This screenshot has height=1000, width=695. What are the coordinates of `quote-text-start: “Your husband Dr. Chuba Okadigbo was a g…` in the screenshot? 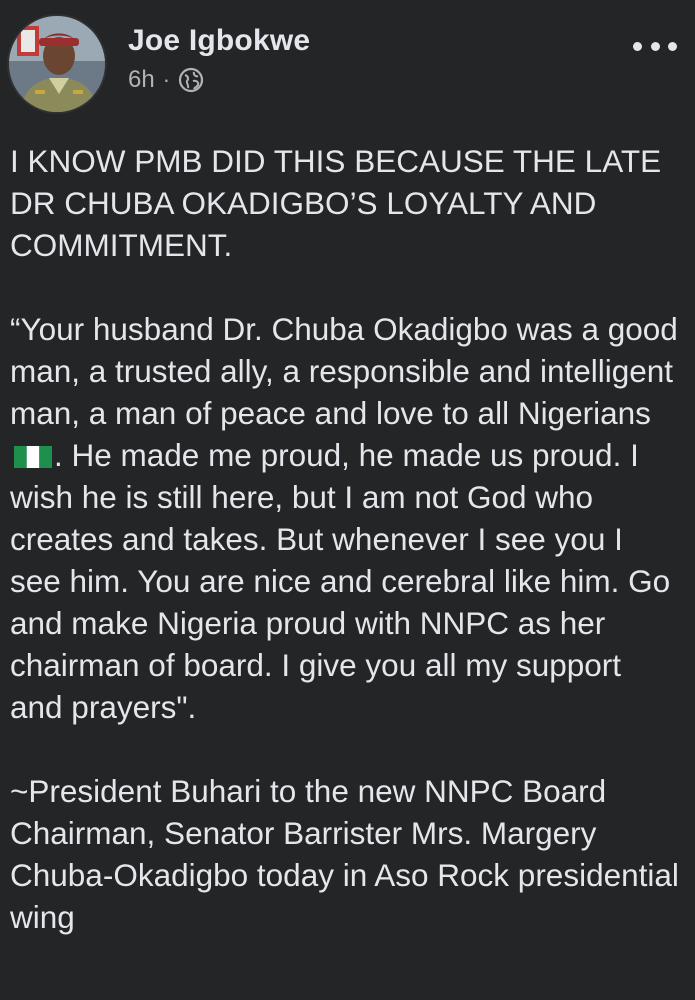 It's located at (344, 371).